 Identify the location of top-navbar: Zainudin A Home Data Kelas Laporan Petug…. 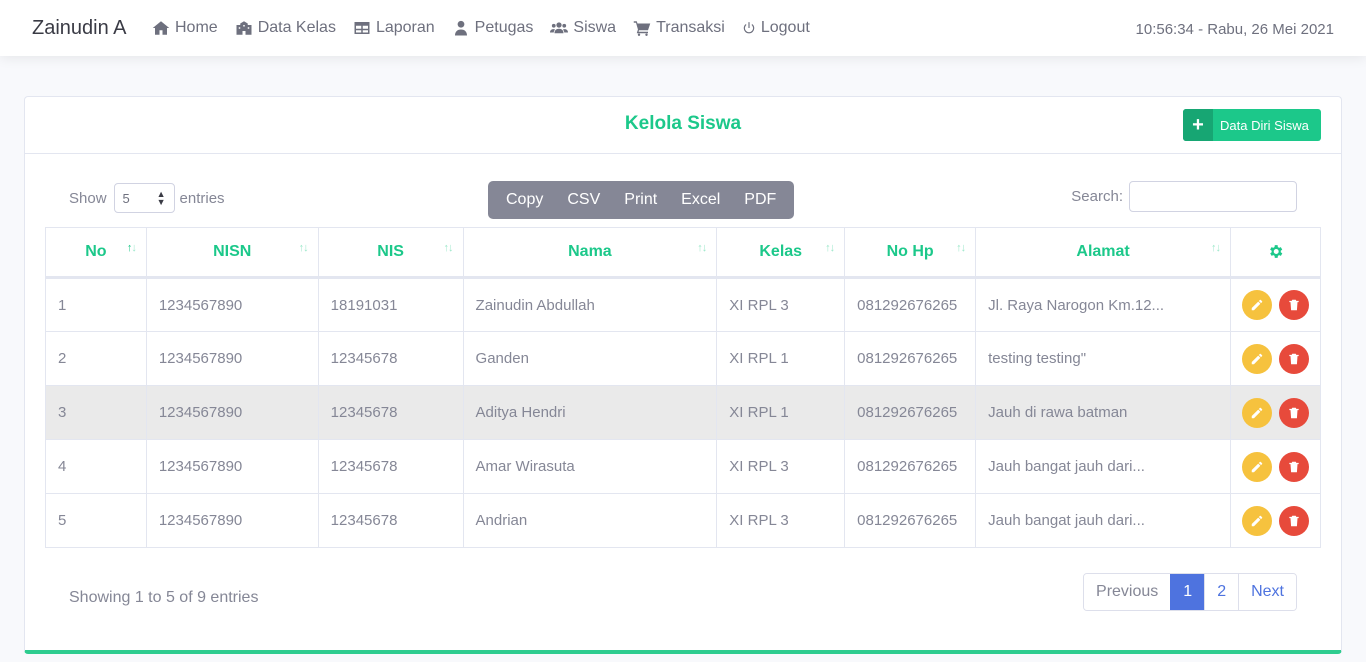
(683, 28).